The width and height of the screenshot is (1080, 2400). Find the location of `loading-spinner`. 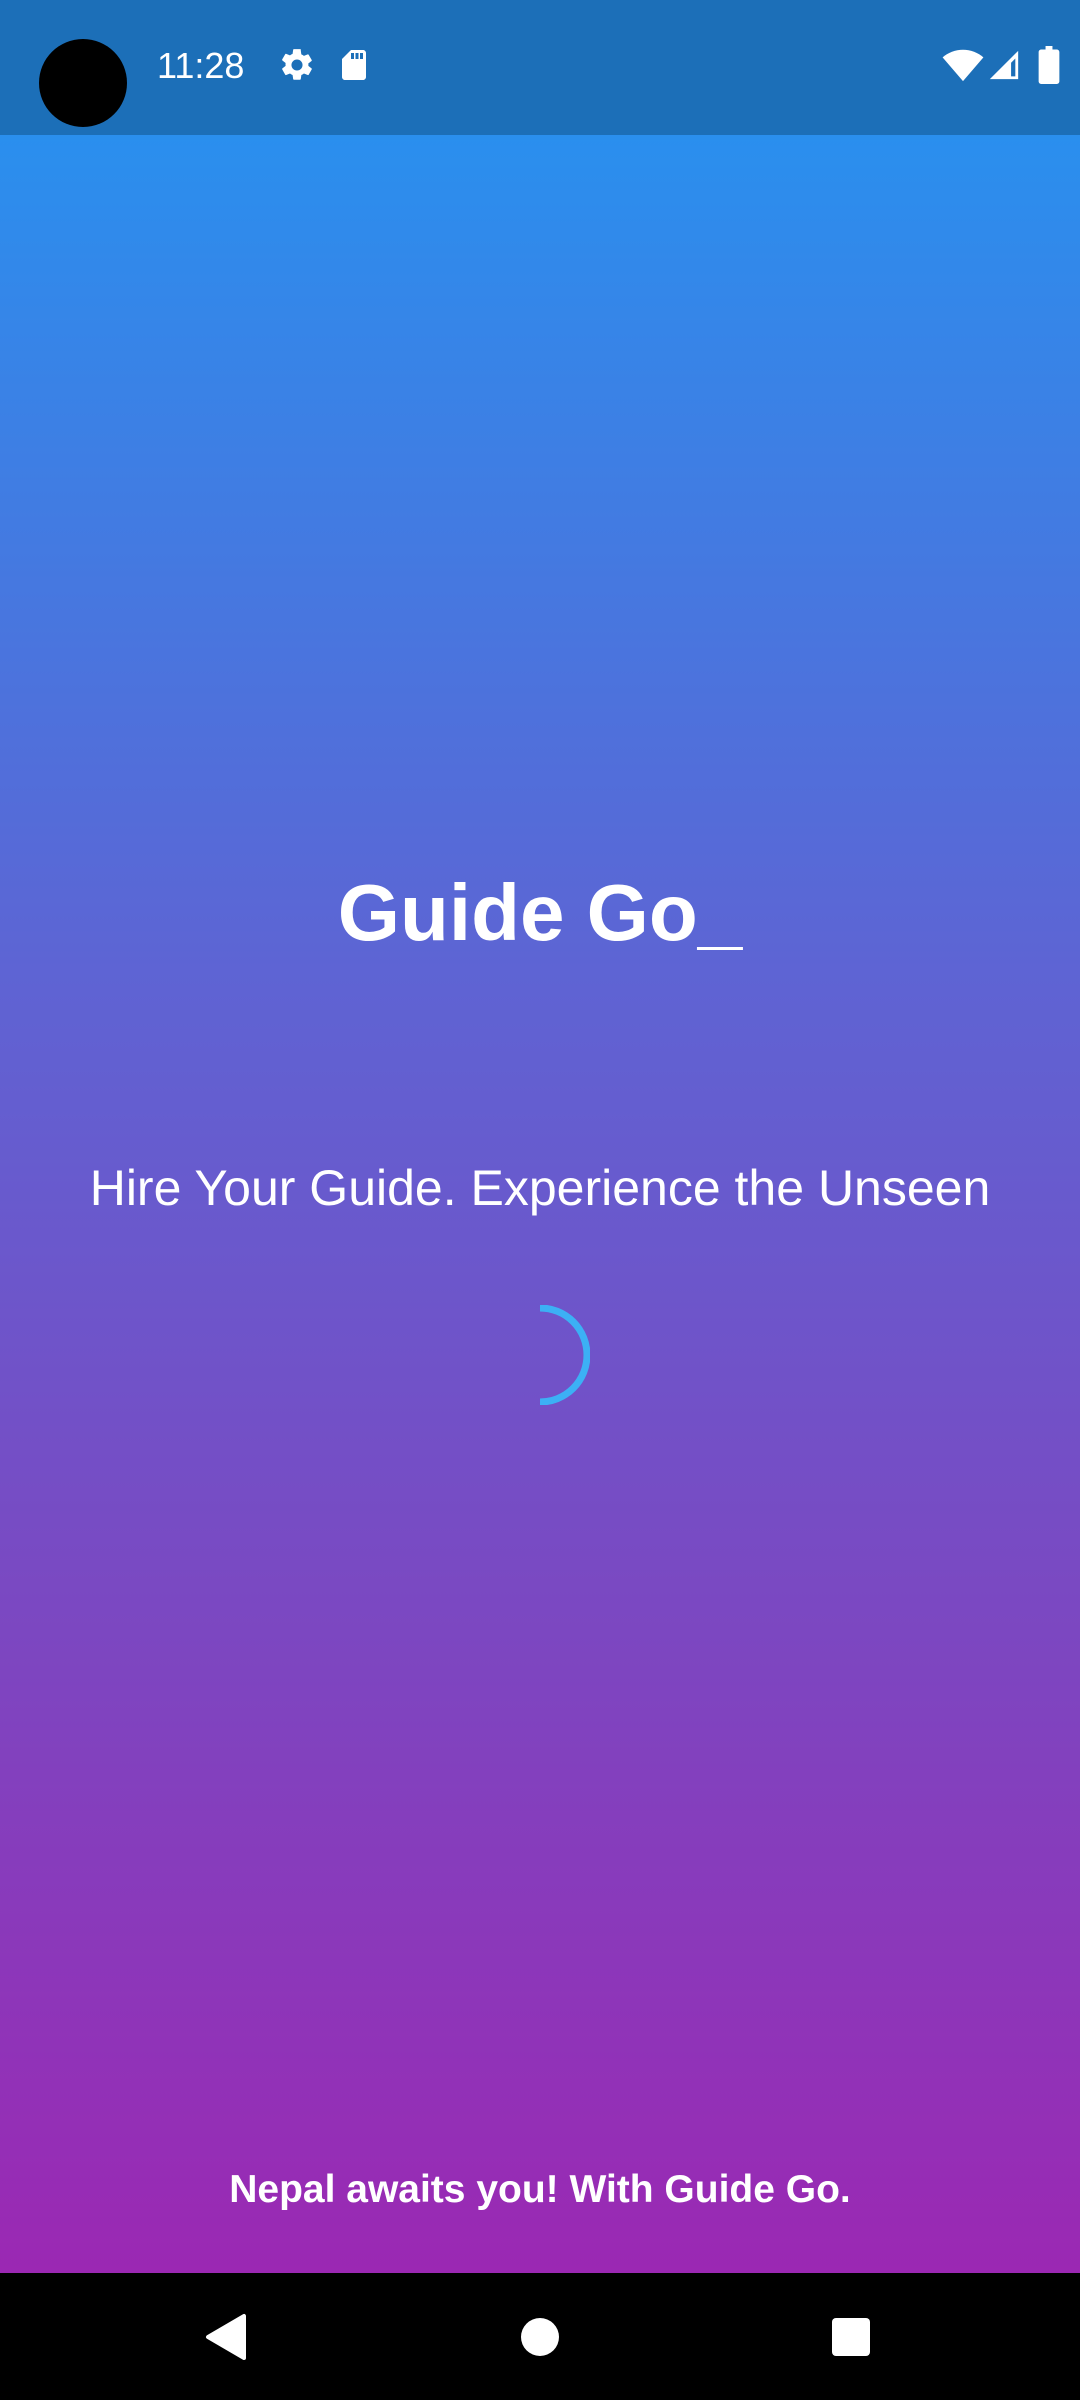

loading-spinner is located at coordinates (540, 1355).